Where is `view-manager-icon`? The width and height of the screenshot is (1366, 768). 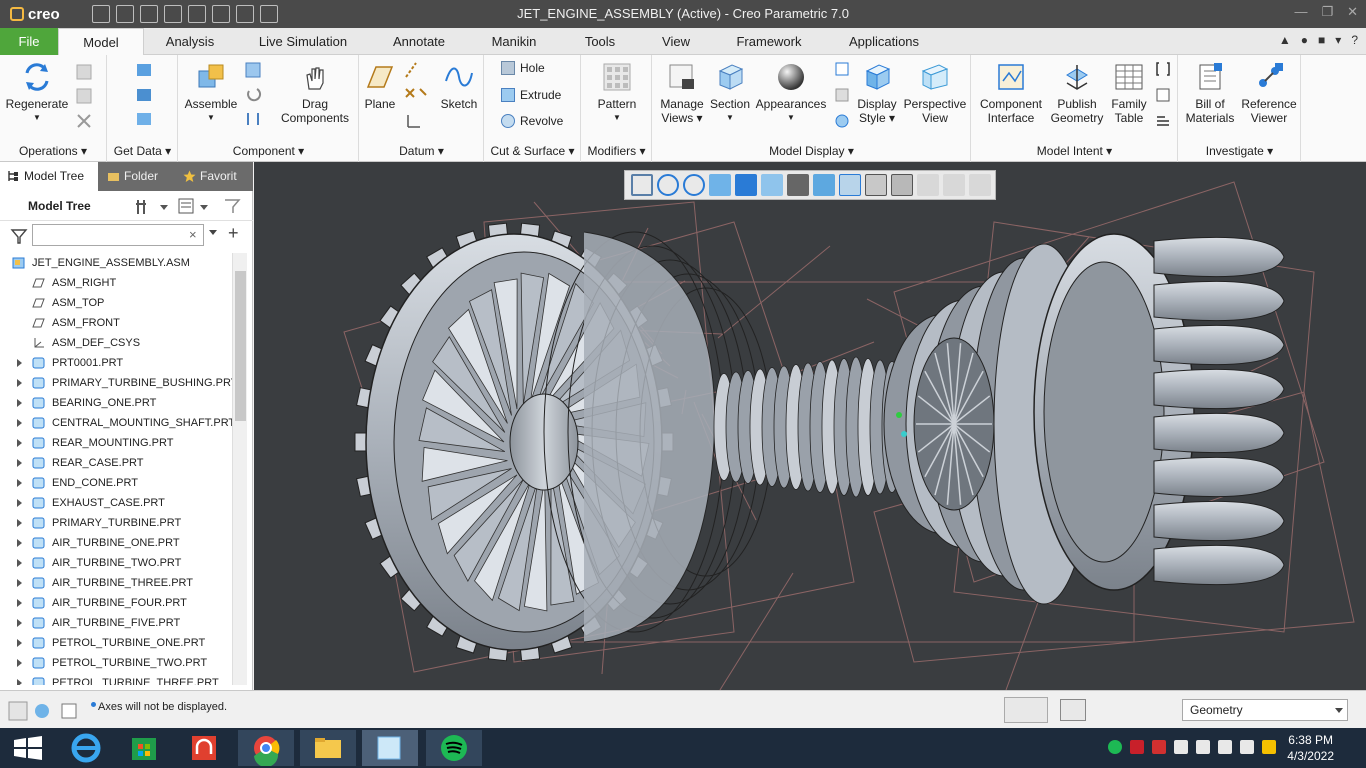
view-manager-icon is located at coordinates (798, 185).